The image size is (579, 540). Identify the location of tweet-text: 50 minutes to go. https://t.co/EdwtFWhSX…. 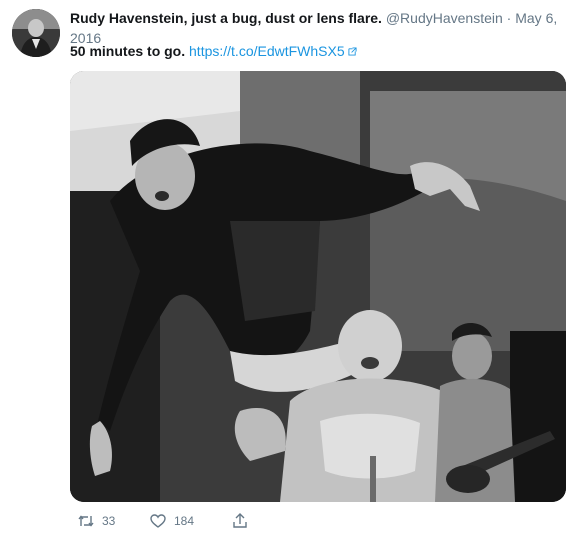
(320, 51).